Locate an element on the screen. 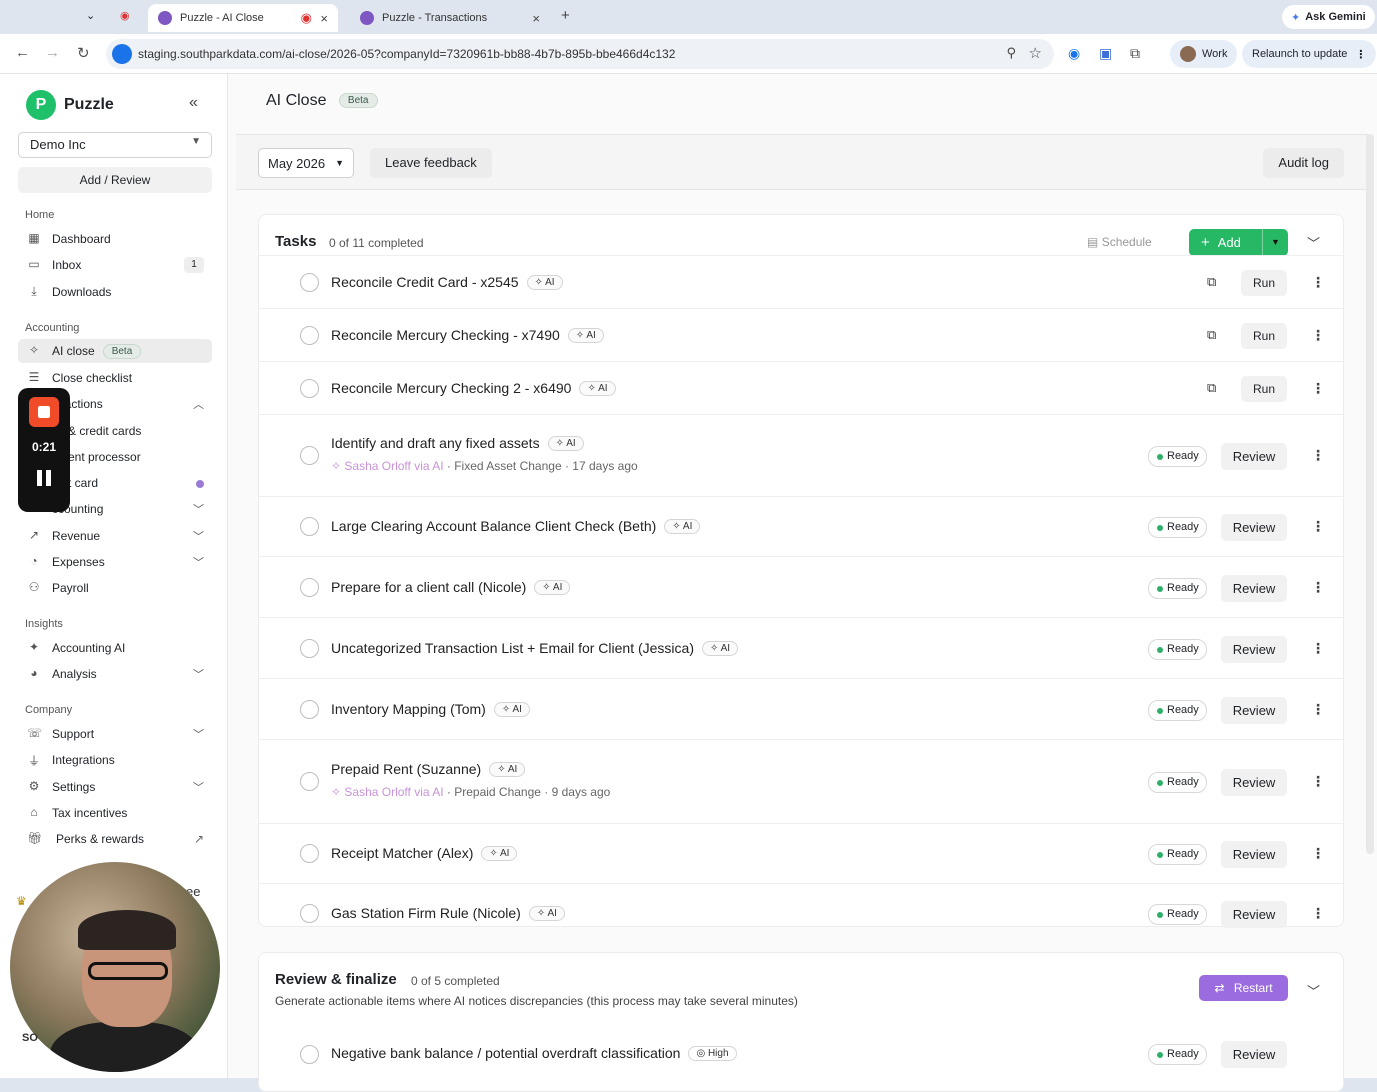  sidebar-item-tax-incentives: ⌂ Tax incentives is located at coordinates (115, 813).